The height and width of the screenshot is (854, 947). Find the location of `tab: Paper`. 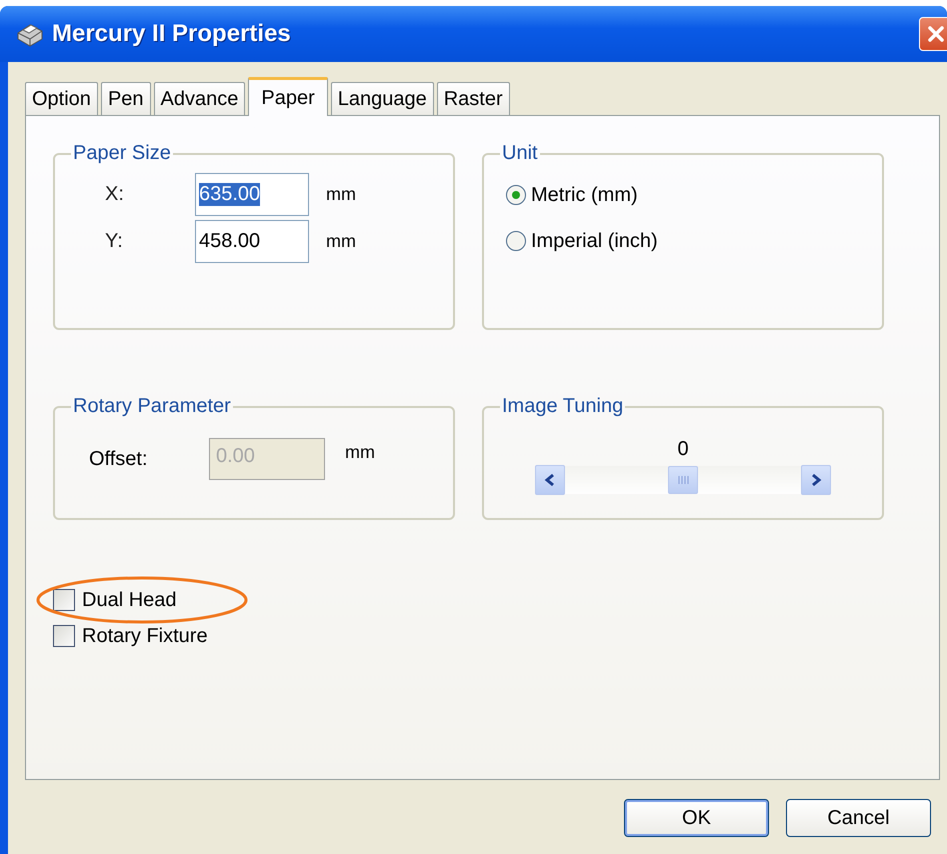

tab: Paper is located at coordinates (288, 96).